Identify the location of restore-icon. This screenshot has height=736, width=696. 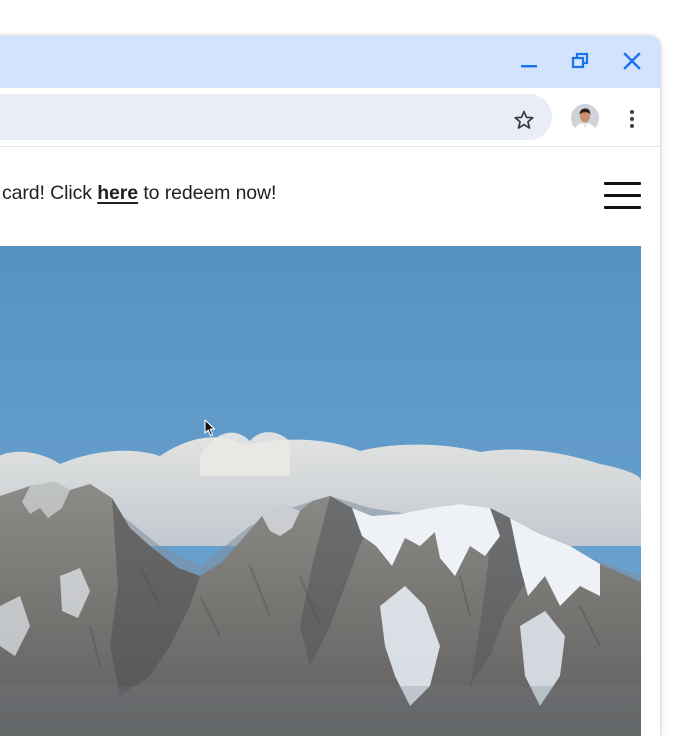
(580, 60).